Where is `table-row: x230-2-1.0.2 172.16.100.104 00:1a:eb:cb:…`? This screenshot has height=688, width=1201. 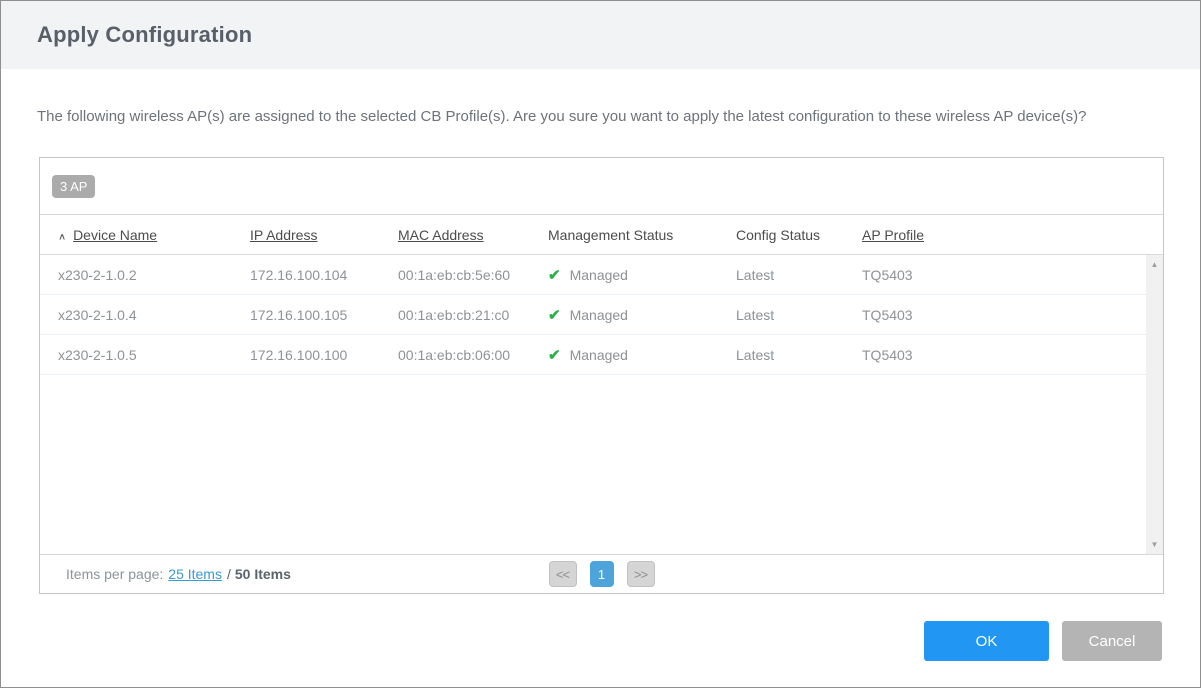
table-row: x230-2-1.0.2 172.16.100.104 00:1a:eb:cb:… is located at coordinates (601, 275).